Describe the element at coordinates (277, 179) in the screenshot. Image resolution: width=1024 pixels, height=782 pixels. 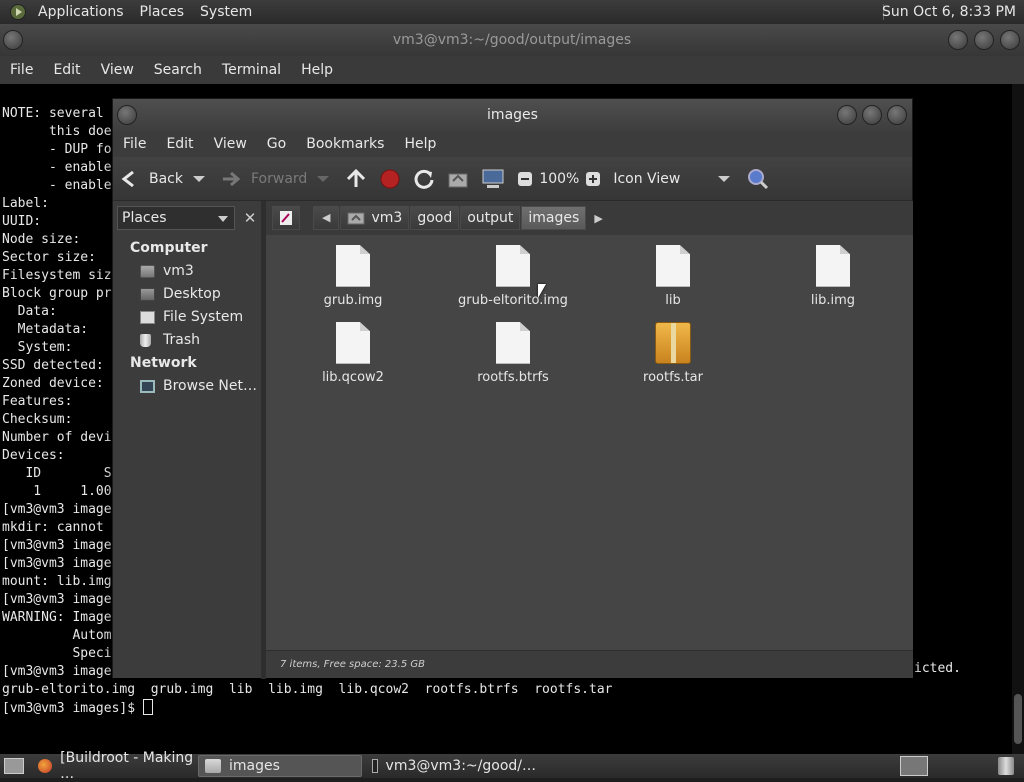
I see `forward-button: Forward` at that location.